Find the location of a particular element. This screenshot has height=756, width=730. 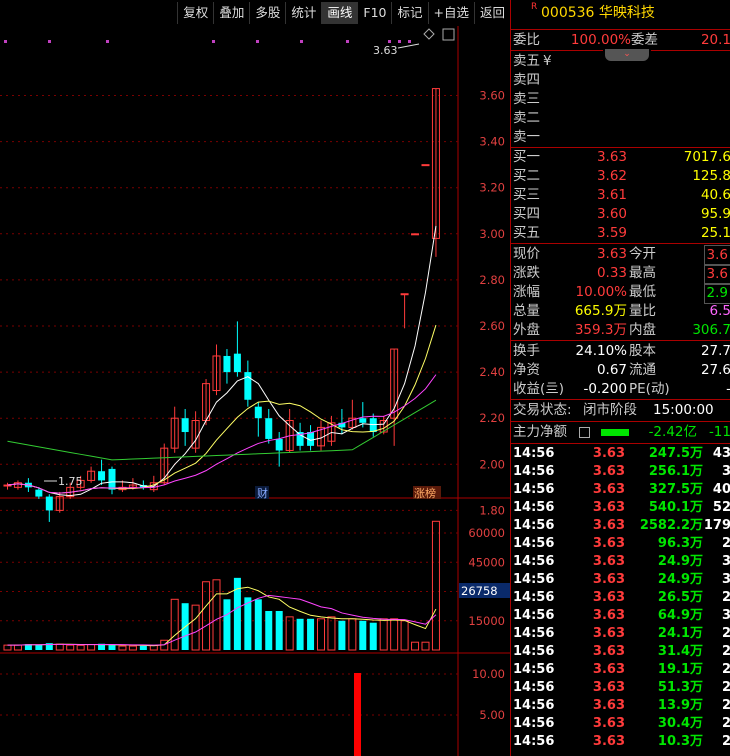

tick-volume: 31.4万 is located at coordinates (680, 651).